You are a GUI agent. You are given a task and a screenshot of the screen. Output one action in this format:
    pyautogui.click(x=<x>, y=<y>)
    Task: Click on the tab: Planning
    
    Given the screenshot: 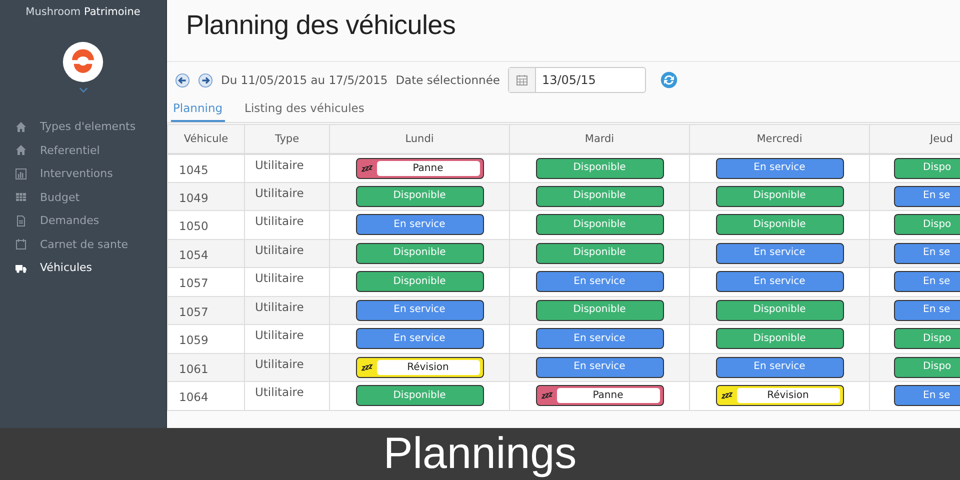 What is the action you would take?
    pyautogui.click(x=198, y=111)
    